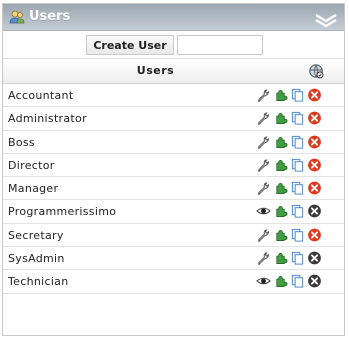  I want to click on table-row: Manager, so click(173, 189).